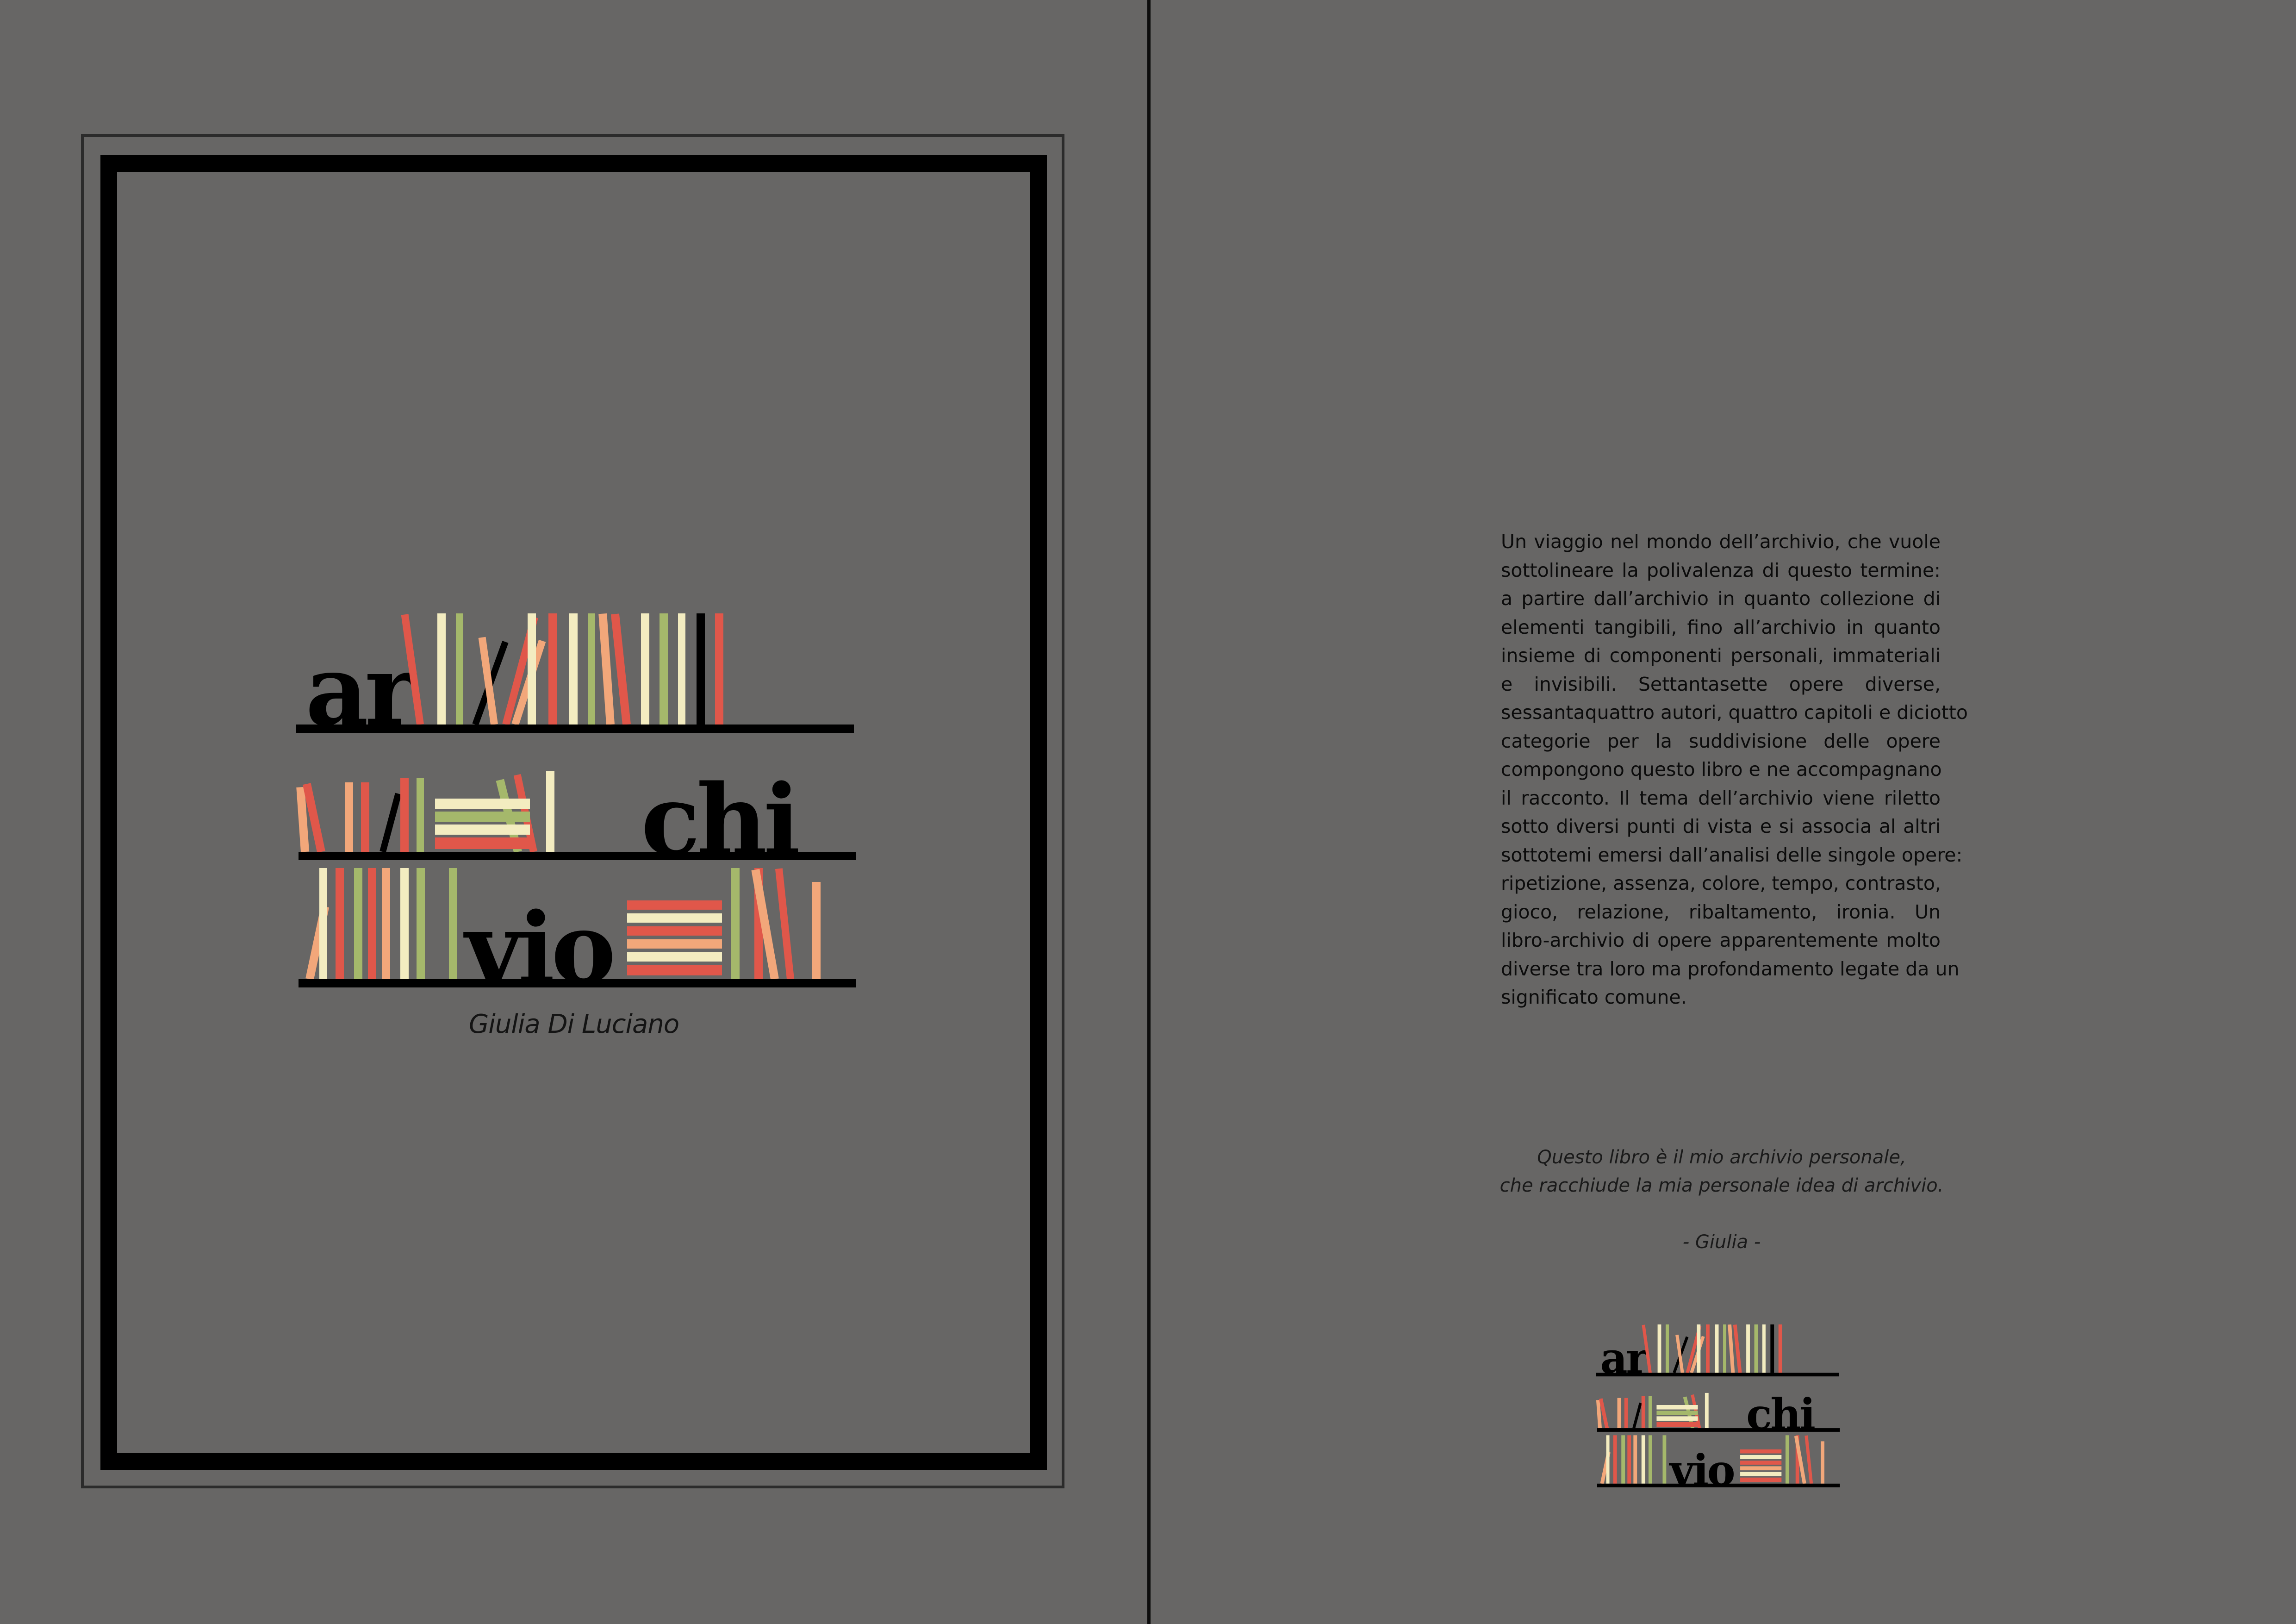 The image size is (2296, 1624). Describe the element at coordinates (1594, 997) in the screenshot. I see `blurb-line: significato comune.` at that location.